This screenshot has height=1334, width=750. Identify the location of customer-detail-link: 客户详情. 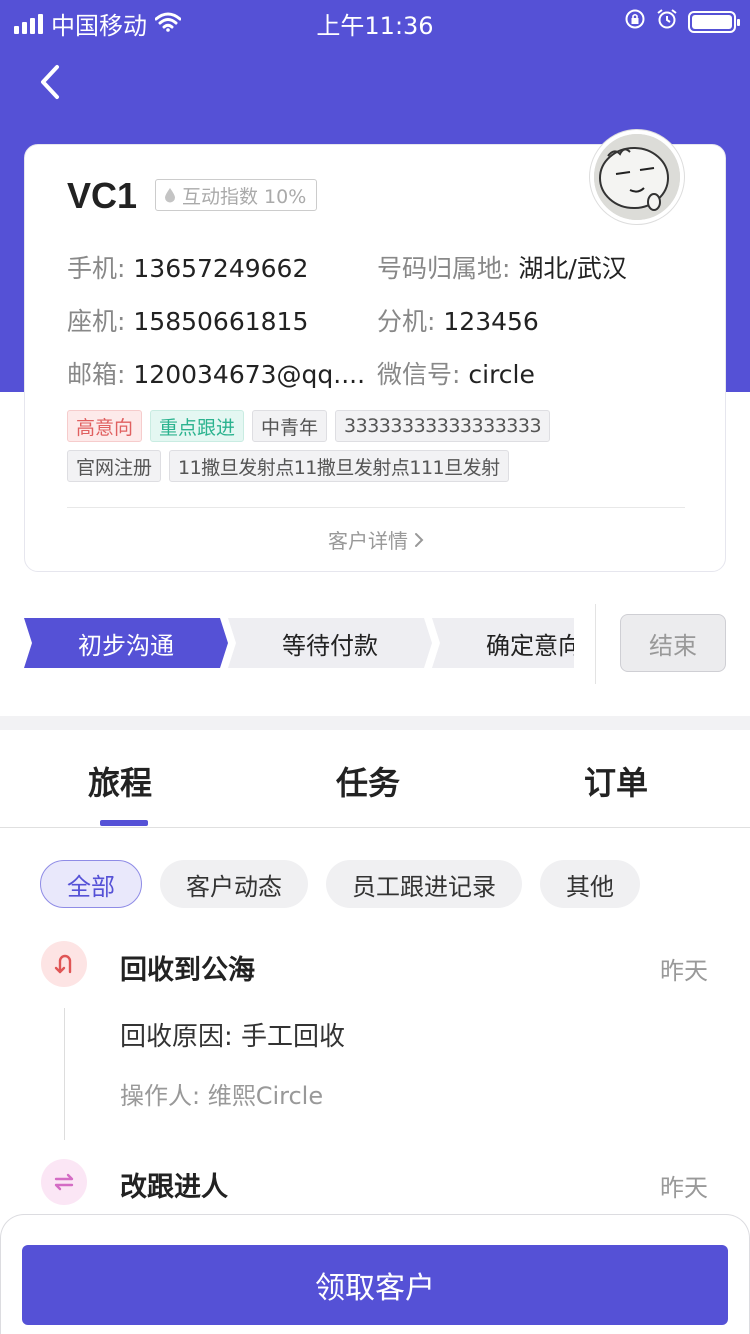
(376, 539).